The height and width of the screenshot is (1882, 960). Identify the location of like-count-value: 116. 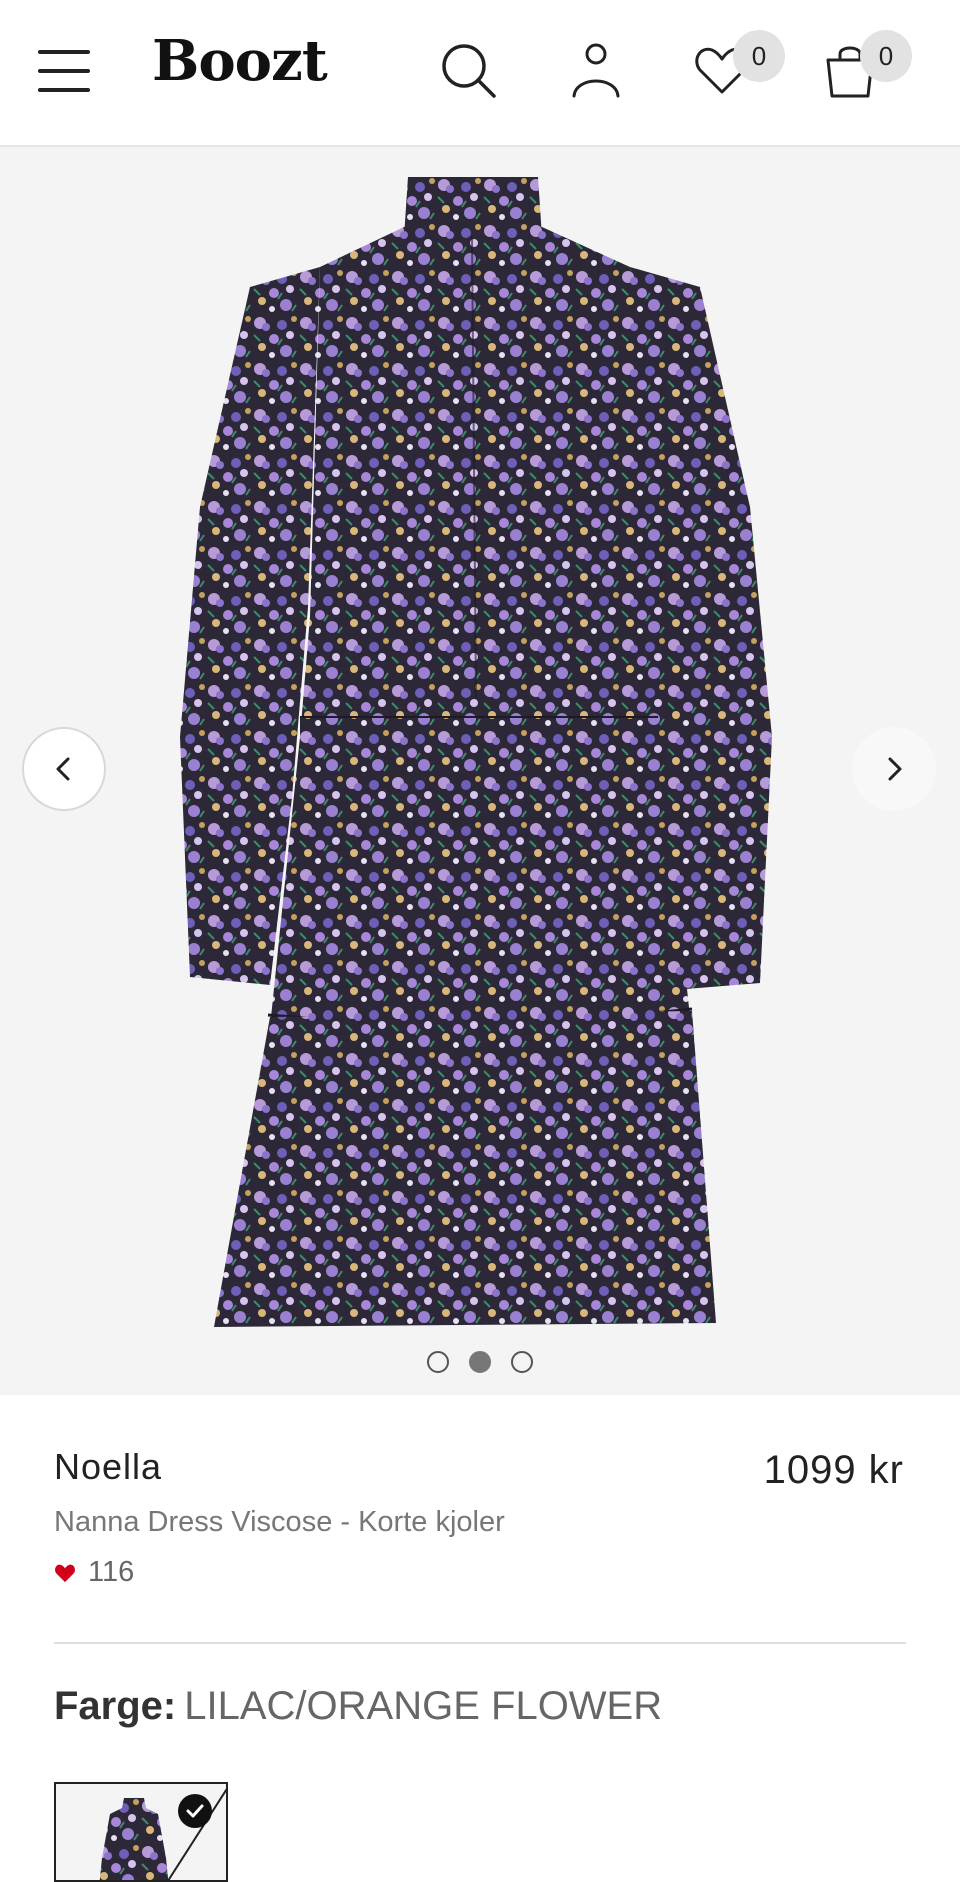
(111, 1572).